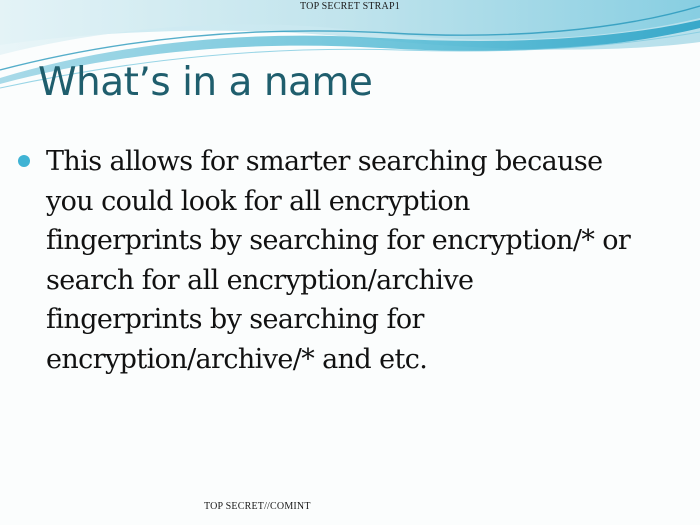 This screenshot has height=525, width=700. Describe the element at coordinates (237, 359) in the screenshot. I see `bullet-line: encryption/archive/* and etc.` at that location.